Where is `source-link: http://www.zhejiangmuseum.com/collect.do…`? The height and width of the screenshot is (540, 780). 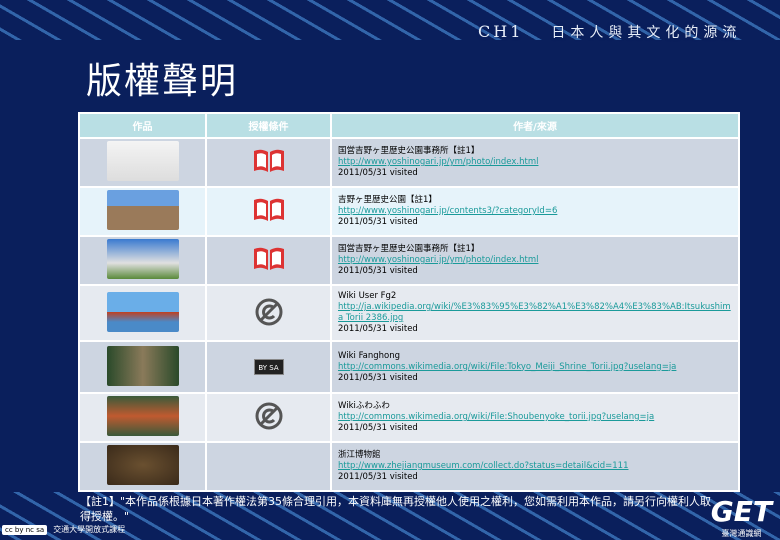 source-link: http://www.zhejiangmuseum.com/collect.do… is located at coordinates (483, 466).